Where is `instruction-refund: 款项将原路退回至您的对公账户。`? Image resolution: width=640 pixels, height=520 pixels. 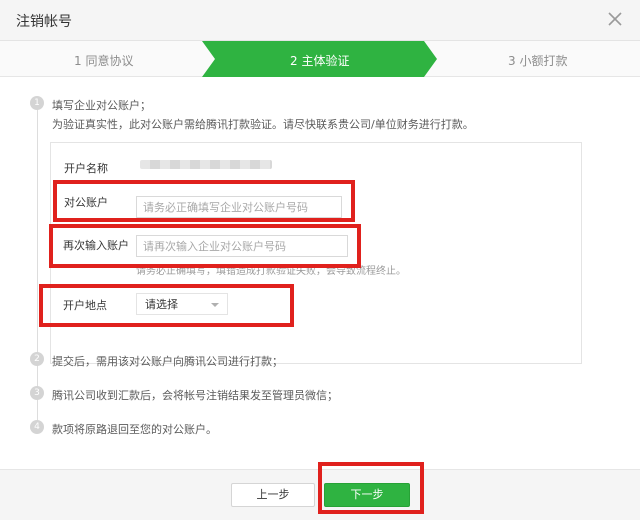 instruction-refund: 款项将原路退回至您的对公账户。 is located at coordinates (134, 429).